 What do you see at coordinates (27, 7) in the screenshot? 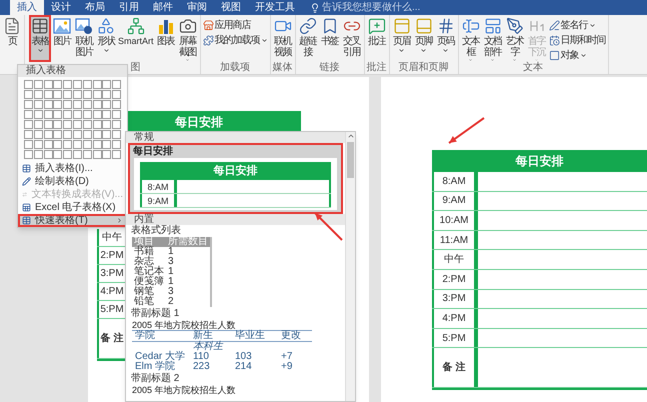
I see `ribbon-tab: 插入` at bounding box center [27, 7].